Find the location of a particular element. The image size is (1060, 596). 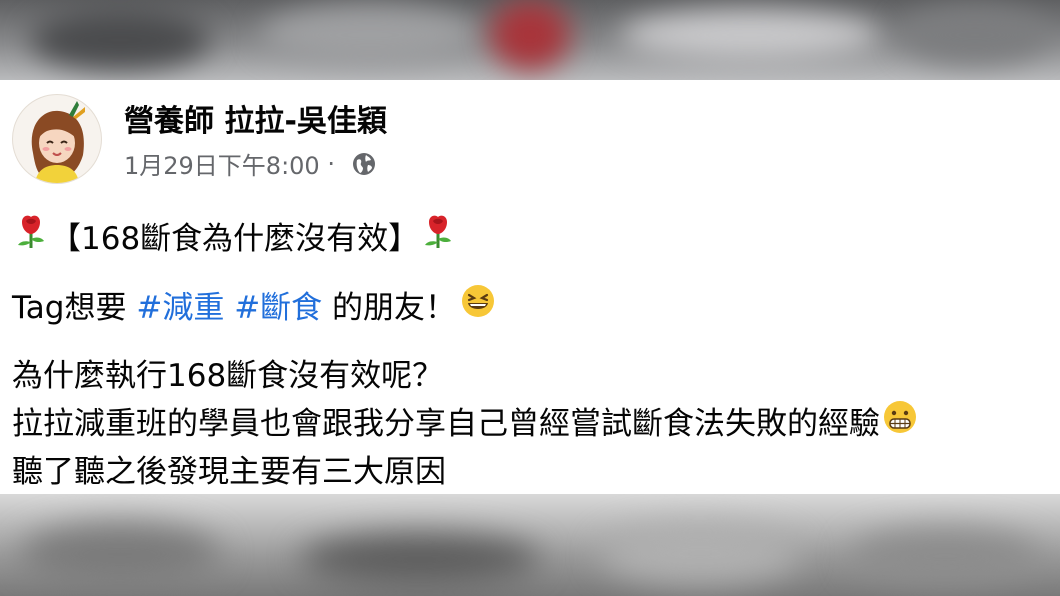

author-name: 營養師 拉拉-吳佳穎 is located at coordinates (255, 118).